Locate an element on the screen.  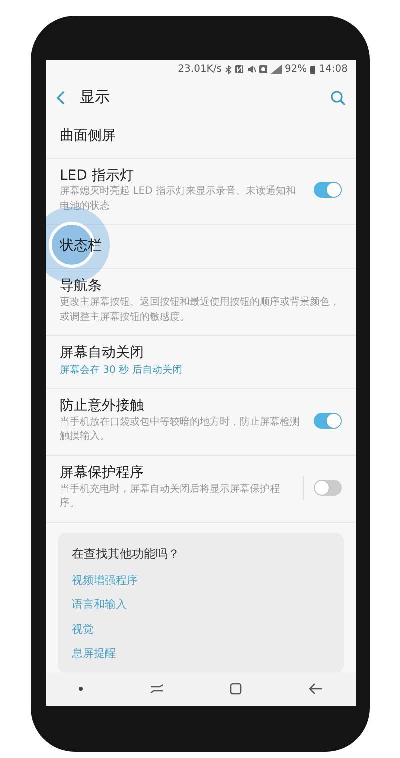
bluetooth-icon is located at coordinates (228, 69).